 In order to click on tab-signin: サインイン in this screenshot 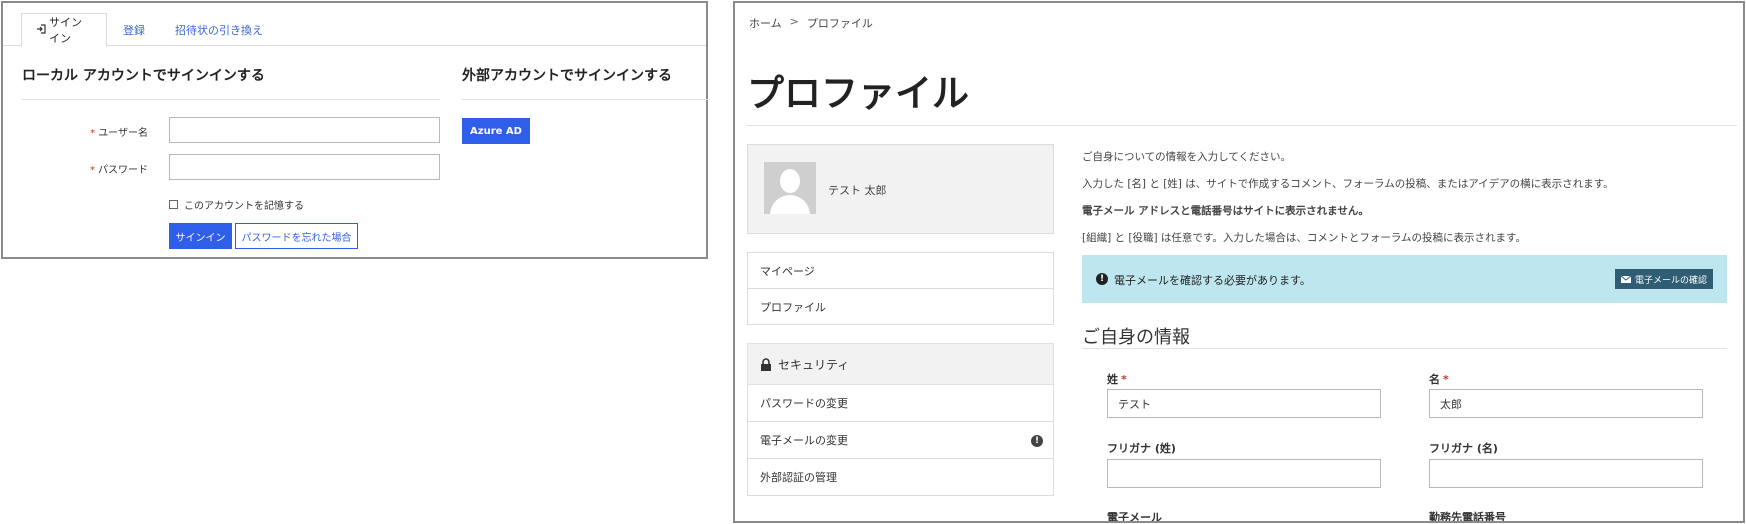, I will do `click(64, 30)`.